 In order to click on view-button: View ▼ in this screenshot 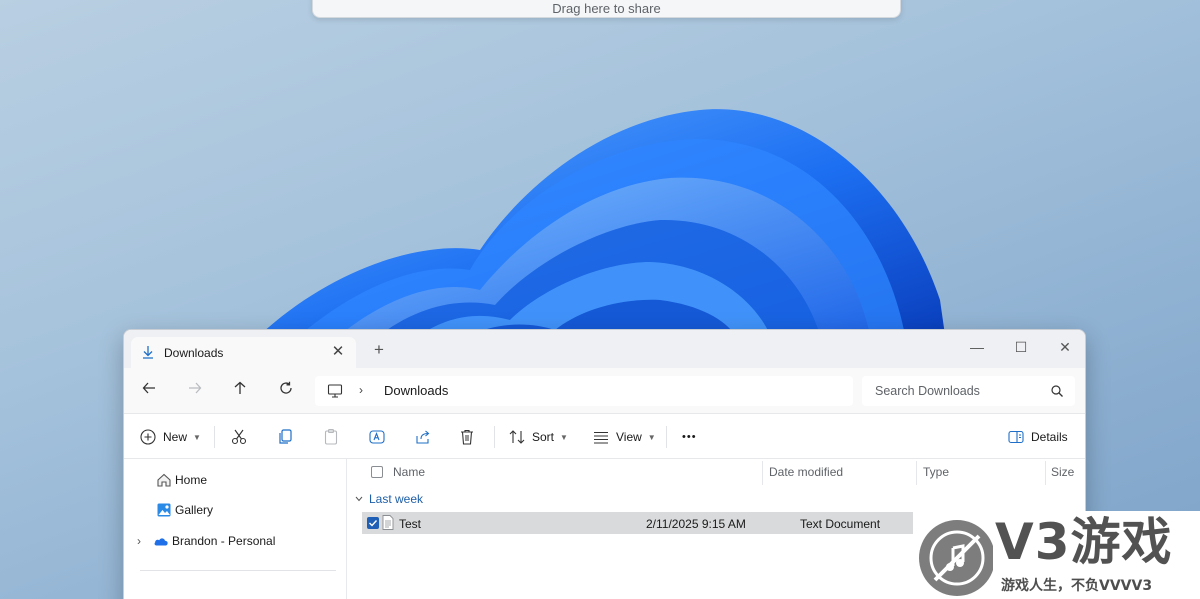, I will do `click(624, 437)`.